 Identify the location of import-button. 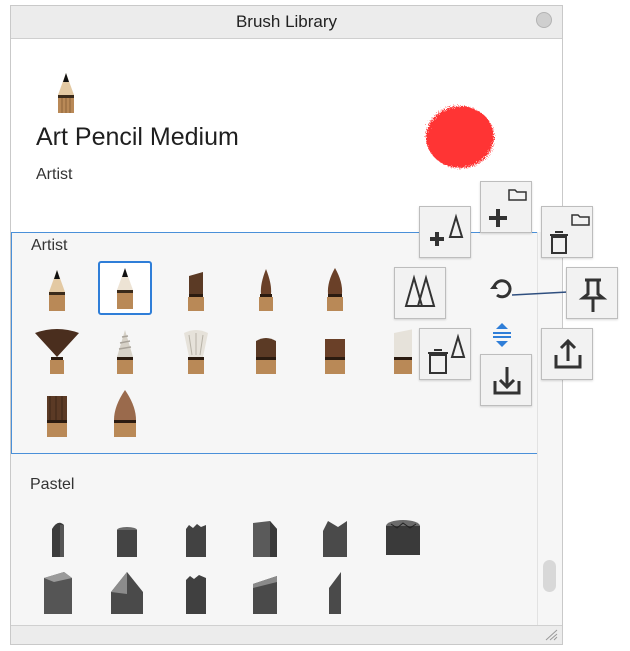
(506, 380).